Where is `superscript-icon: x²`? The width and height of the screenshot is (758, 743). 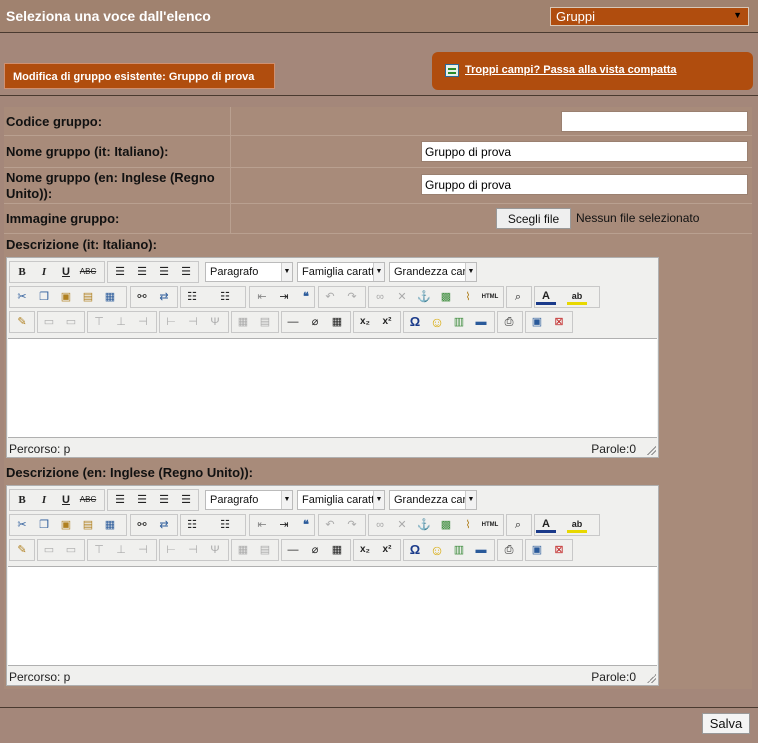 superscript-icon: x² is located at coordinates (387, 550).